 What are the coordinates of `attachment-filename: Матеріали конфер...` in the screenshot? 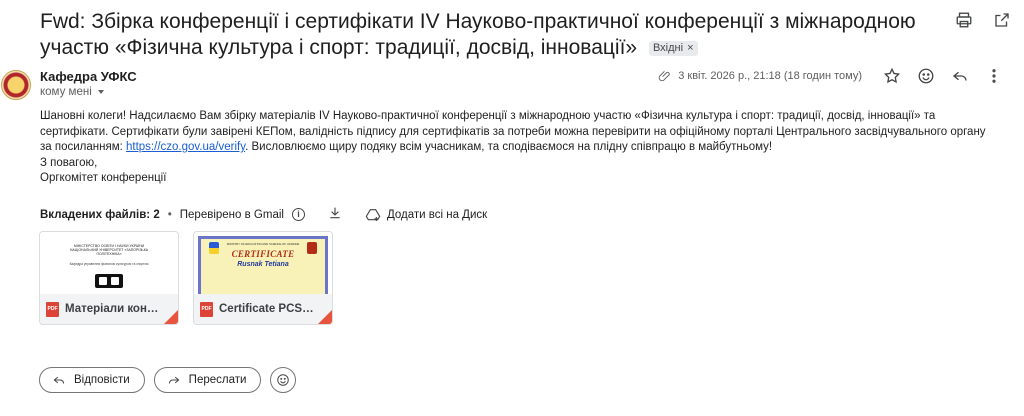 It's located at (112, 309).